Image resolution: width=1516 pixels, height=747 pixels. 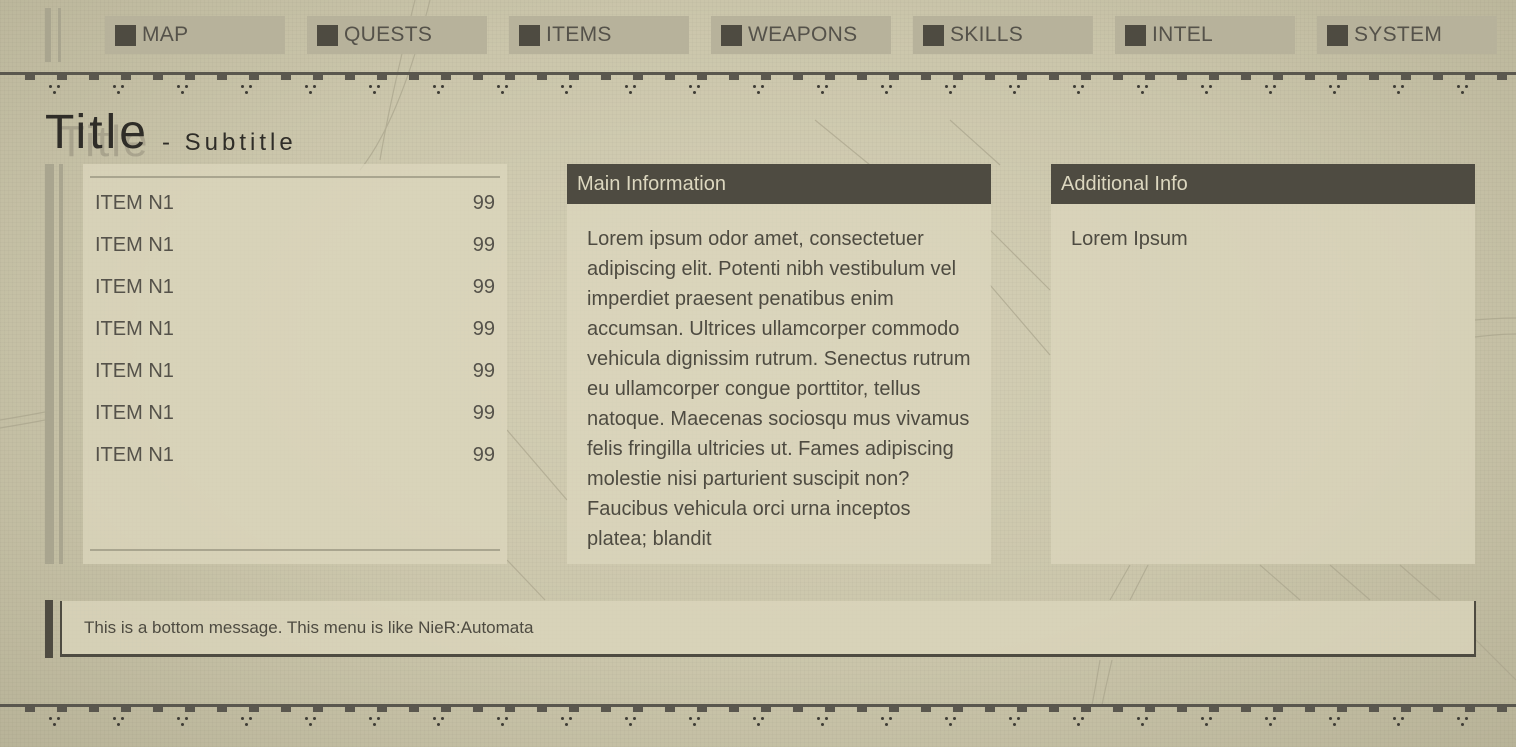 What do you see at coordinates (1398, 34) in the screenshot?
I see `nav-tab-label: SYSTEM` at bounding box center [1398, 34].